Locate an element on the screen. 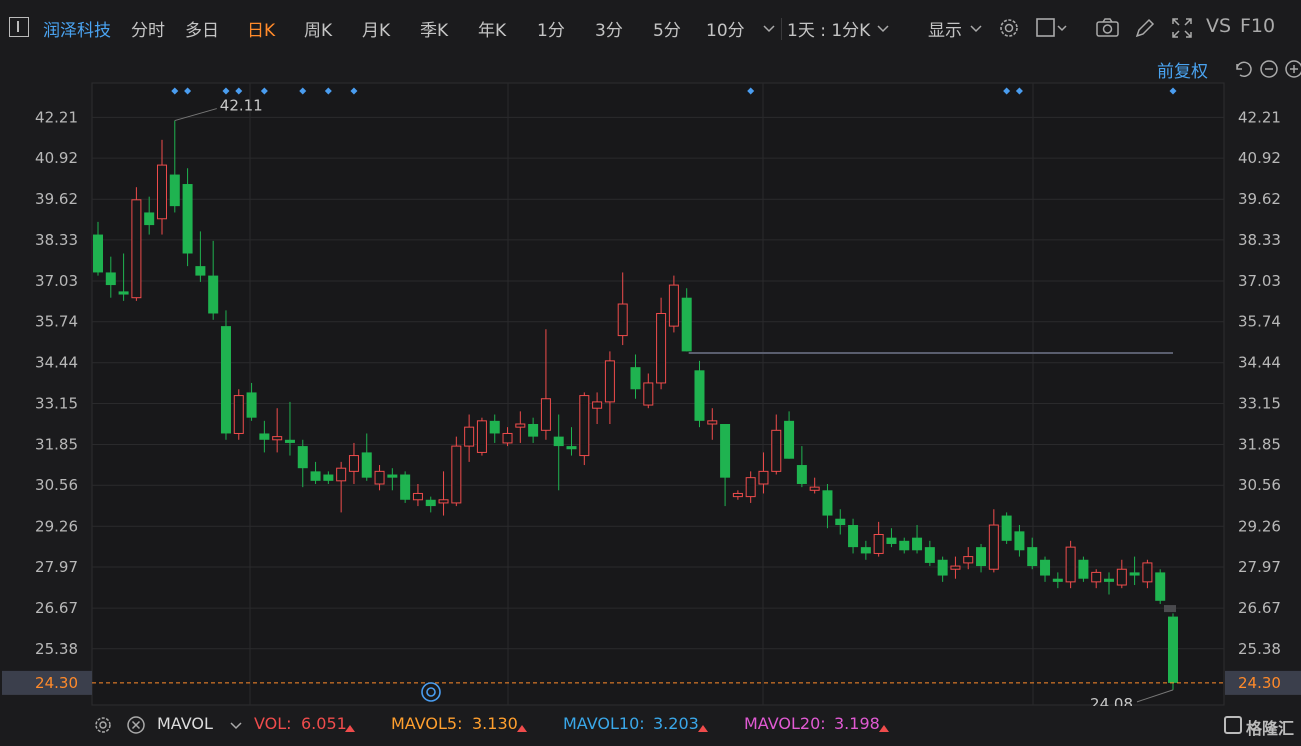 The width and height of the screenshot is (1301, 746). tab-monthly-k: 月K is located at coordinates (376, 28).